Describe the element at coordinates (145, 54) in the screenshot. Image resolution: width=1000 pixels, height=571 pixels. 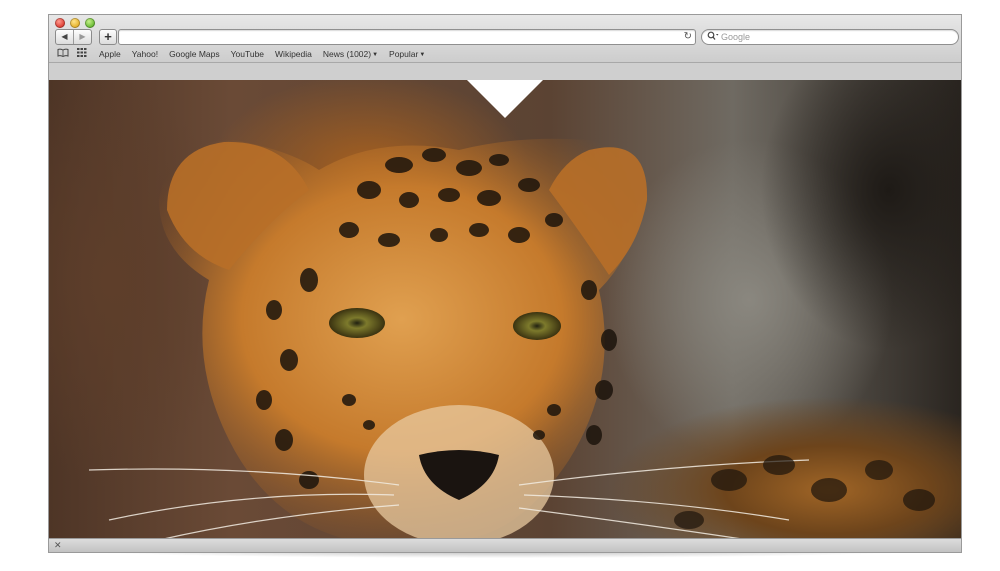
I see `bookmark-yahoo: Yahoo!` at that location.